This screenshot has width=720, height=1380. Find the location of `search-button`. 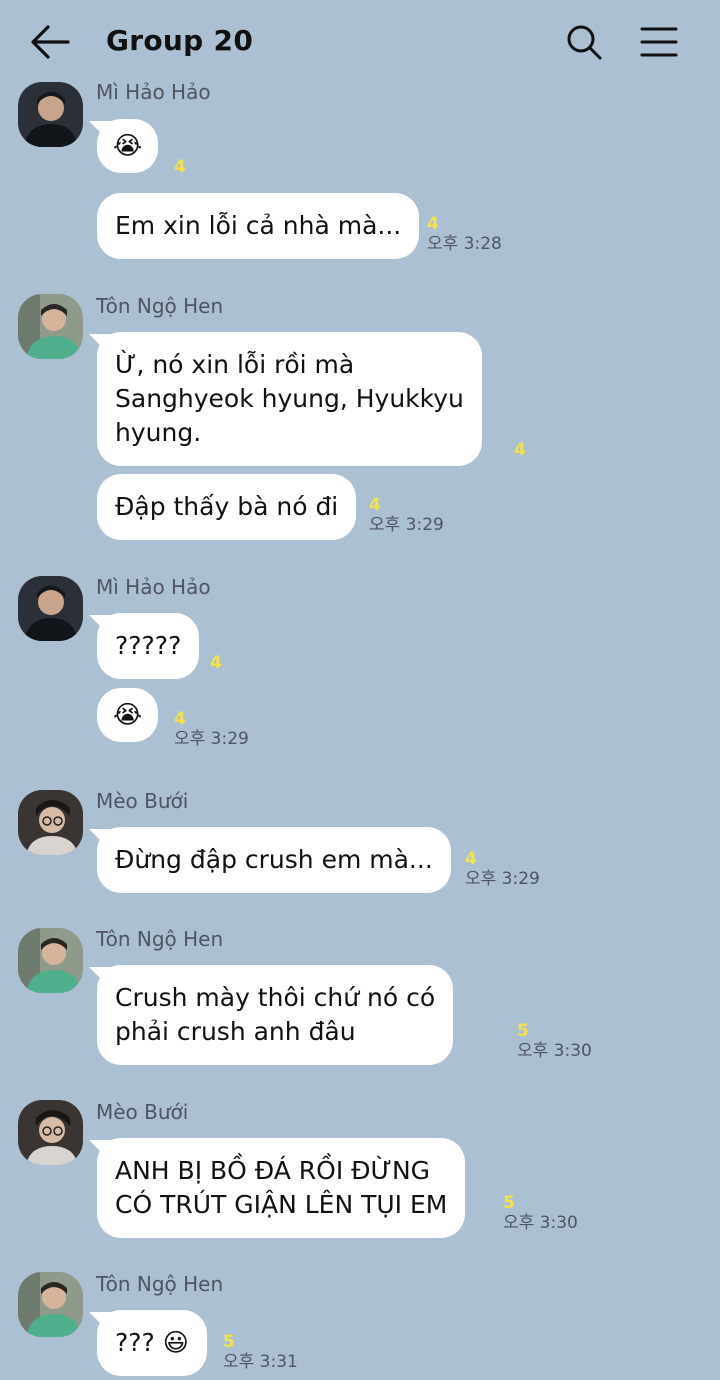

search-button is located at coordinates (584, 42).